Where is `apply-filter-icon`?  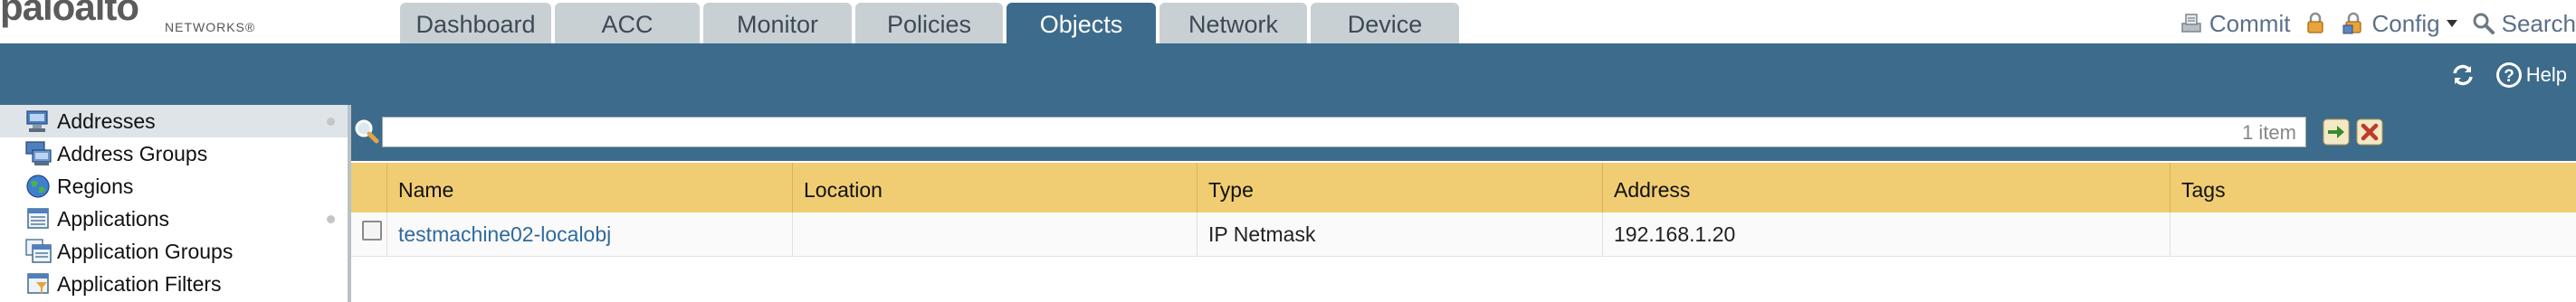 apply-filter-icon is located at coordinates (2336, 132).